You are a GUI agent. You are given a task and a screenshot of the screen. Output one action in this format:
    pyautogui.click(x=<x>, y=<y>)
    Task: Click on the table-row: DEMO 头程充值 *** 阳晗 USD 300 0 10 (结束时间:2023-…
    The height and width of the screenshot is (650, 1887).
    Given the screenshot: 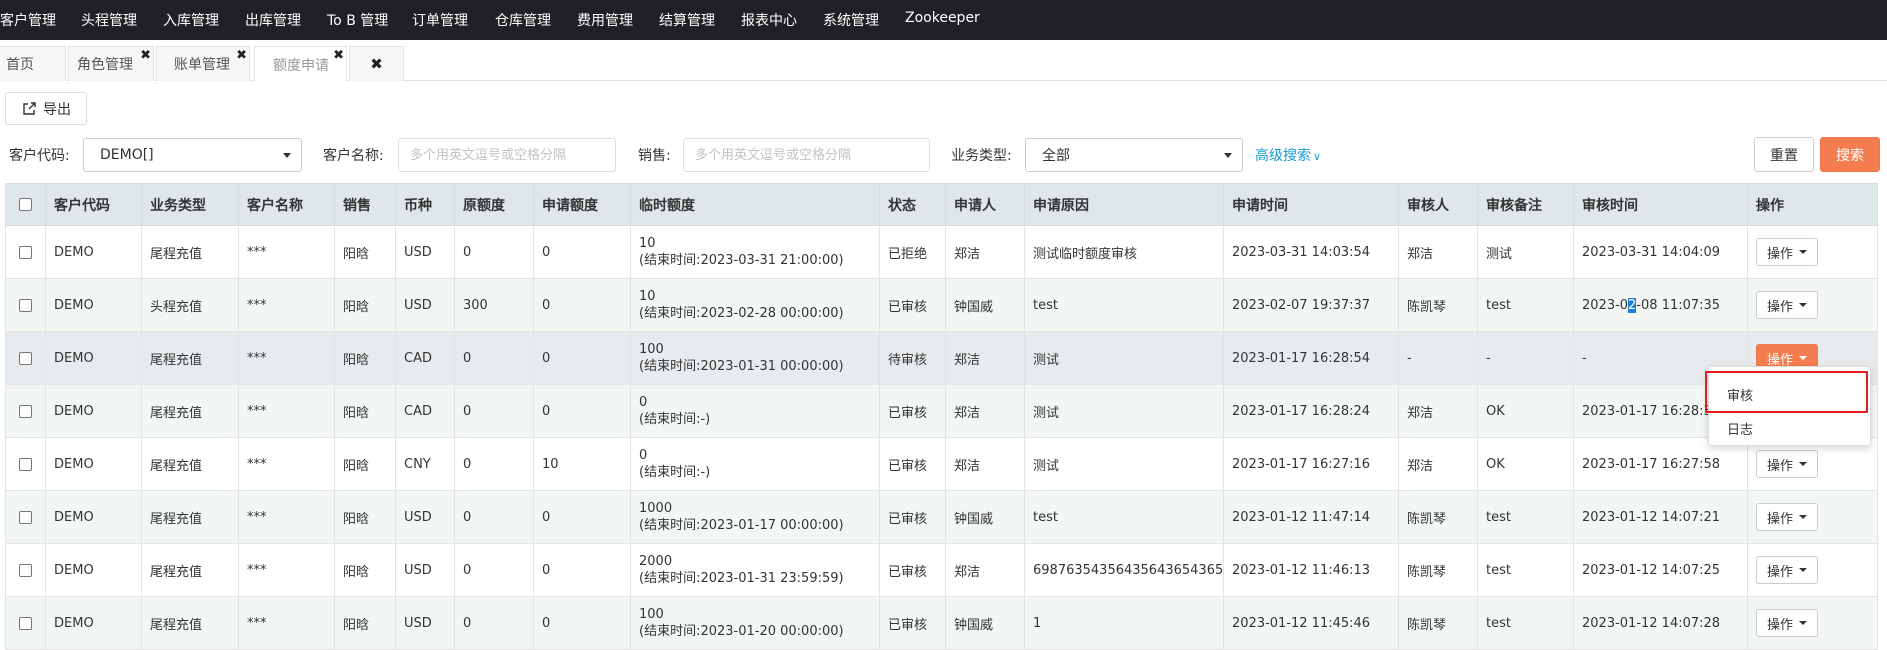 What is the action you would take?
    pyautogui.click(x=941, y=305)
    